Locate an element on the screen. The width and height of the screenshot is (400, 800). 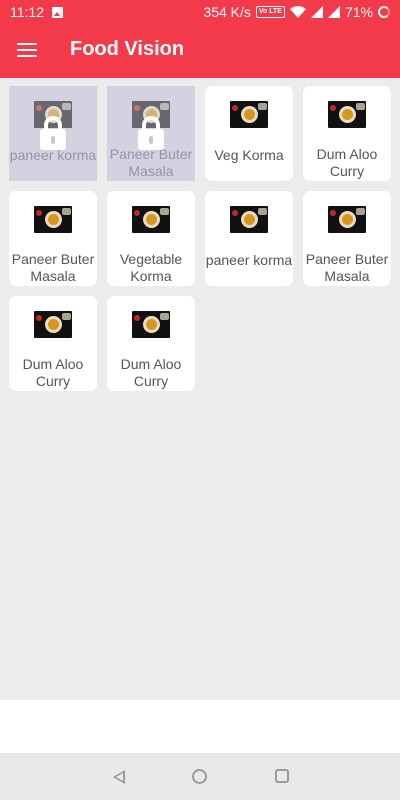
network-speed: 354 K/s is located at coordinates (227, 12).